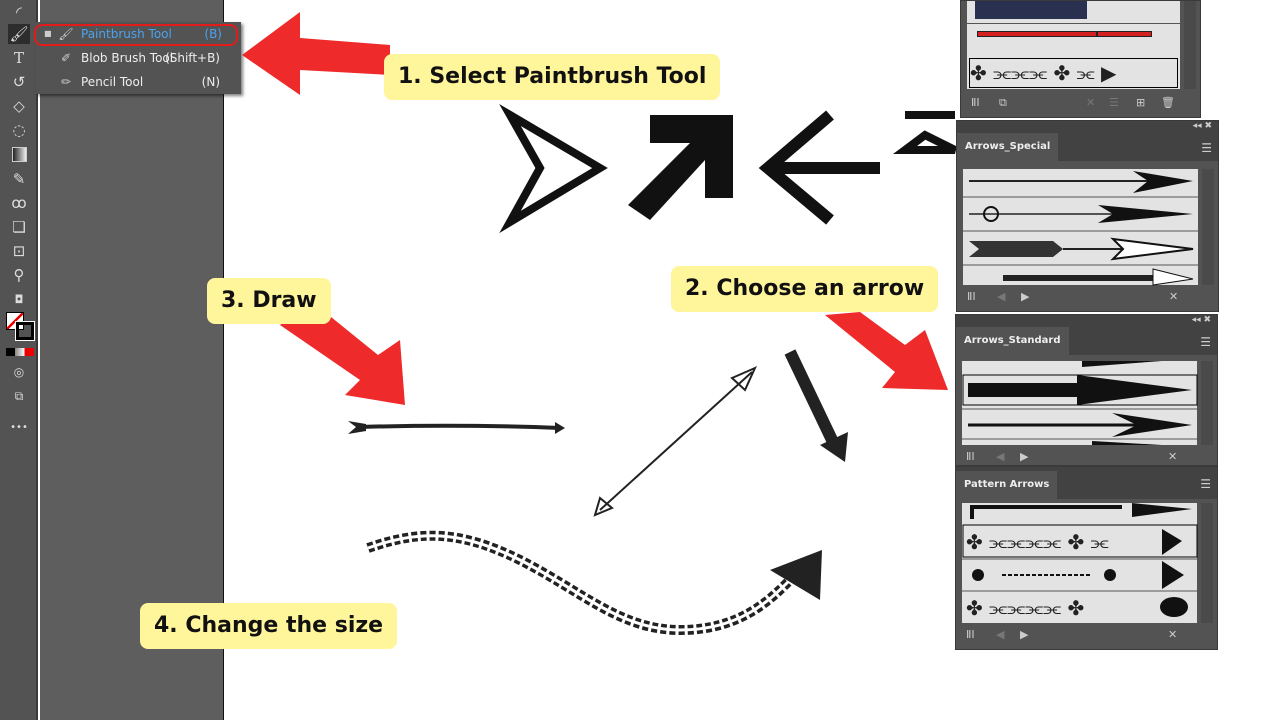 The height and width of the screenshot is (720, 1280). Describe the element at coordinates (1073, 45) in the screenshot. I see `brush-list: ✤ ⫘⫘⫘ ✤ ⫘ ▶` at that location.